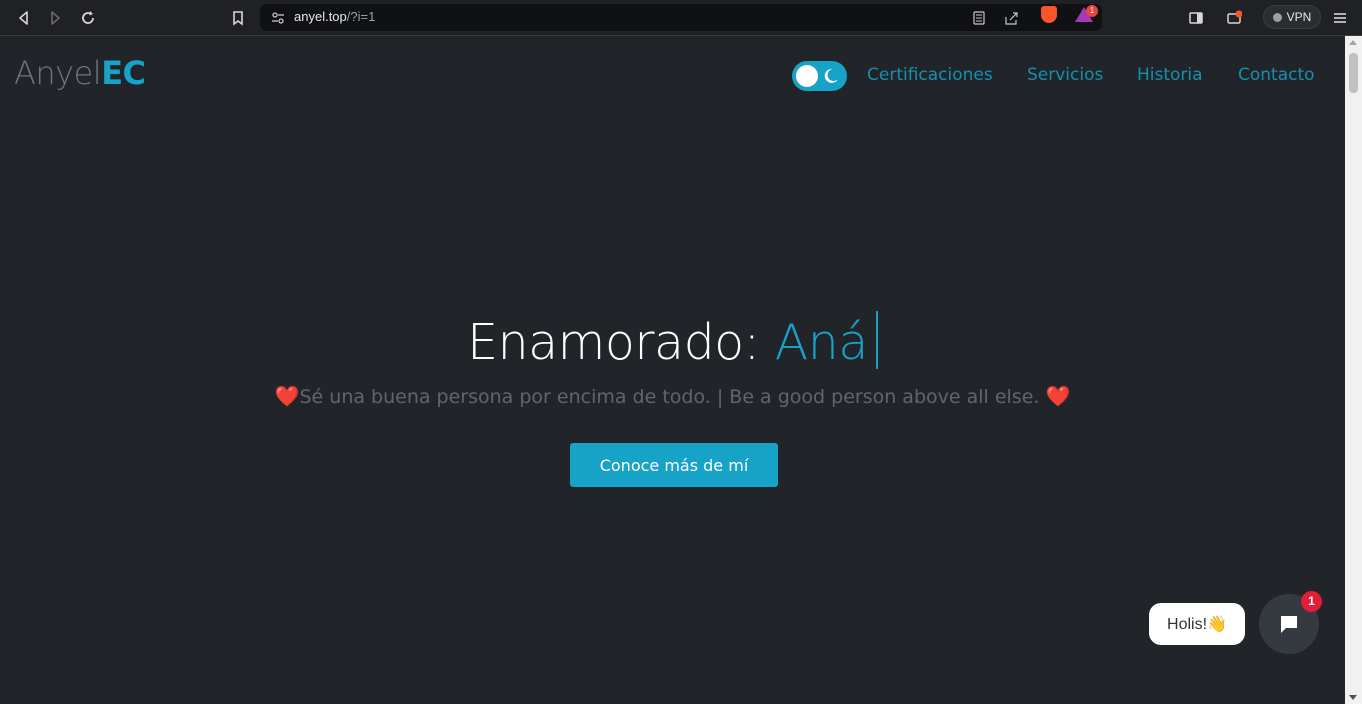 The image size is (1362, 704). What do you see at coordinates (1276, 75) in the screenshot?
I see `nav-contacto: Contacto` at bounding box center [1276, 75].